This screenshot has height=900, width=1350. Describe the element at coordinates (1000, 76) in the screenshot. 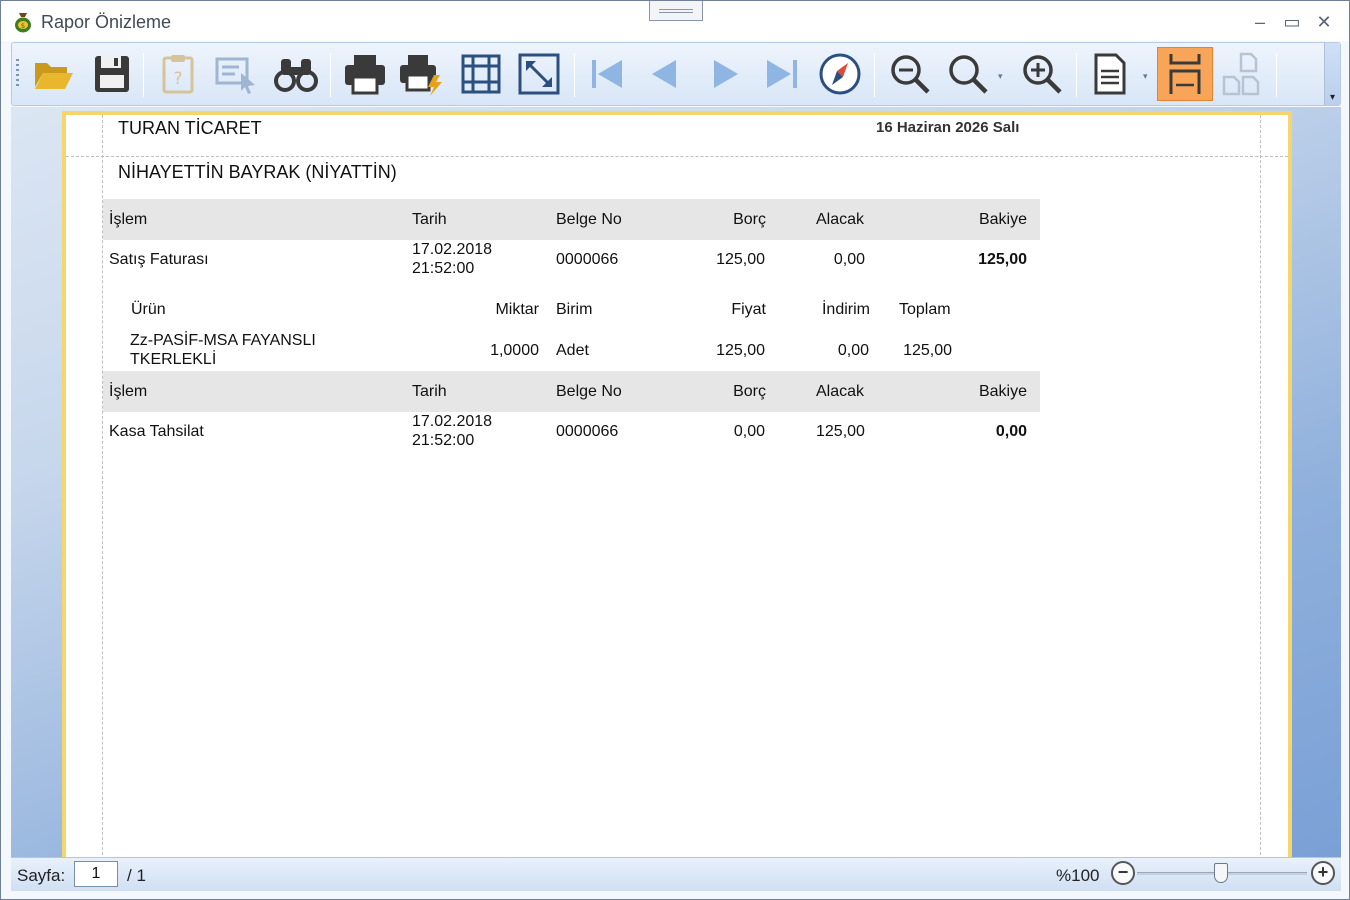

I see `zoom-dropdown-arrow: ▾` at that location.